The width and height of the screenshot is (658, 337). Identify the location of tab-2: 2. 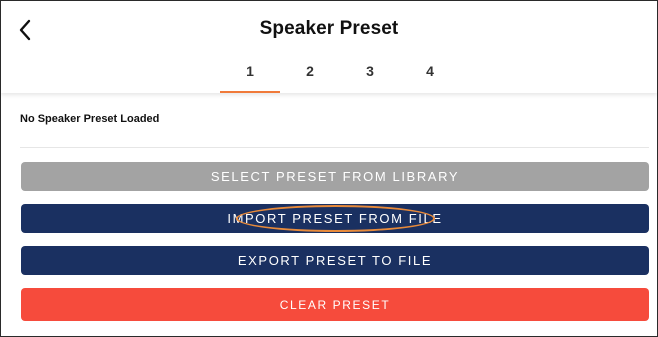
(310, 75).